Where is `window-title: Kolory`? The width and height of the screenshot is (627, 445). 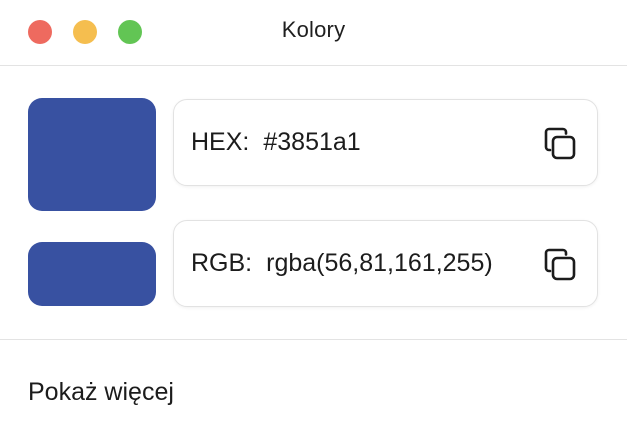 window-title: Kolory is located at coordinates (313, 29).